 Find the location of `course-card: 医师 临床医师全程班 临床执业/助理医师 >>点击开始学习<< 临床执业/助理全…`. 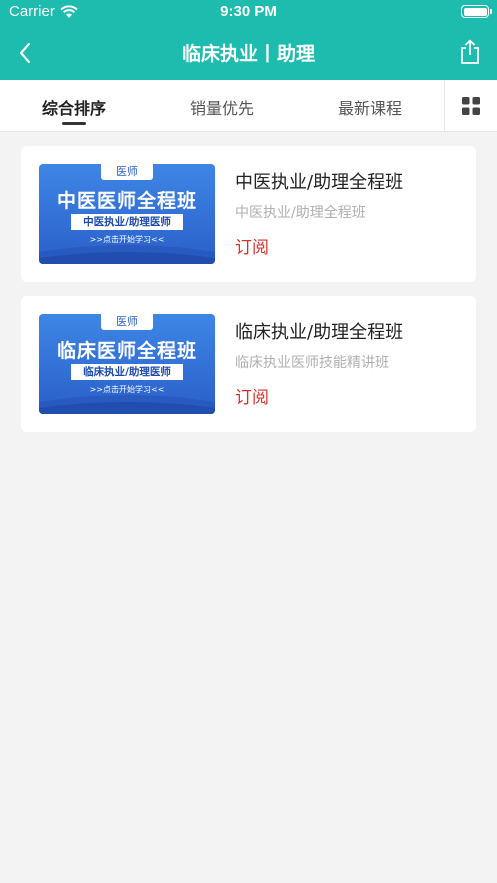

course-card: 医师 临床医师全程班 临床执业/助理医师 >>点击开始学习<< 临床执业/助理全… is located at coordinates (248, 364).